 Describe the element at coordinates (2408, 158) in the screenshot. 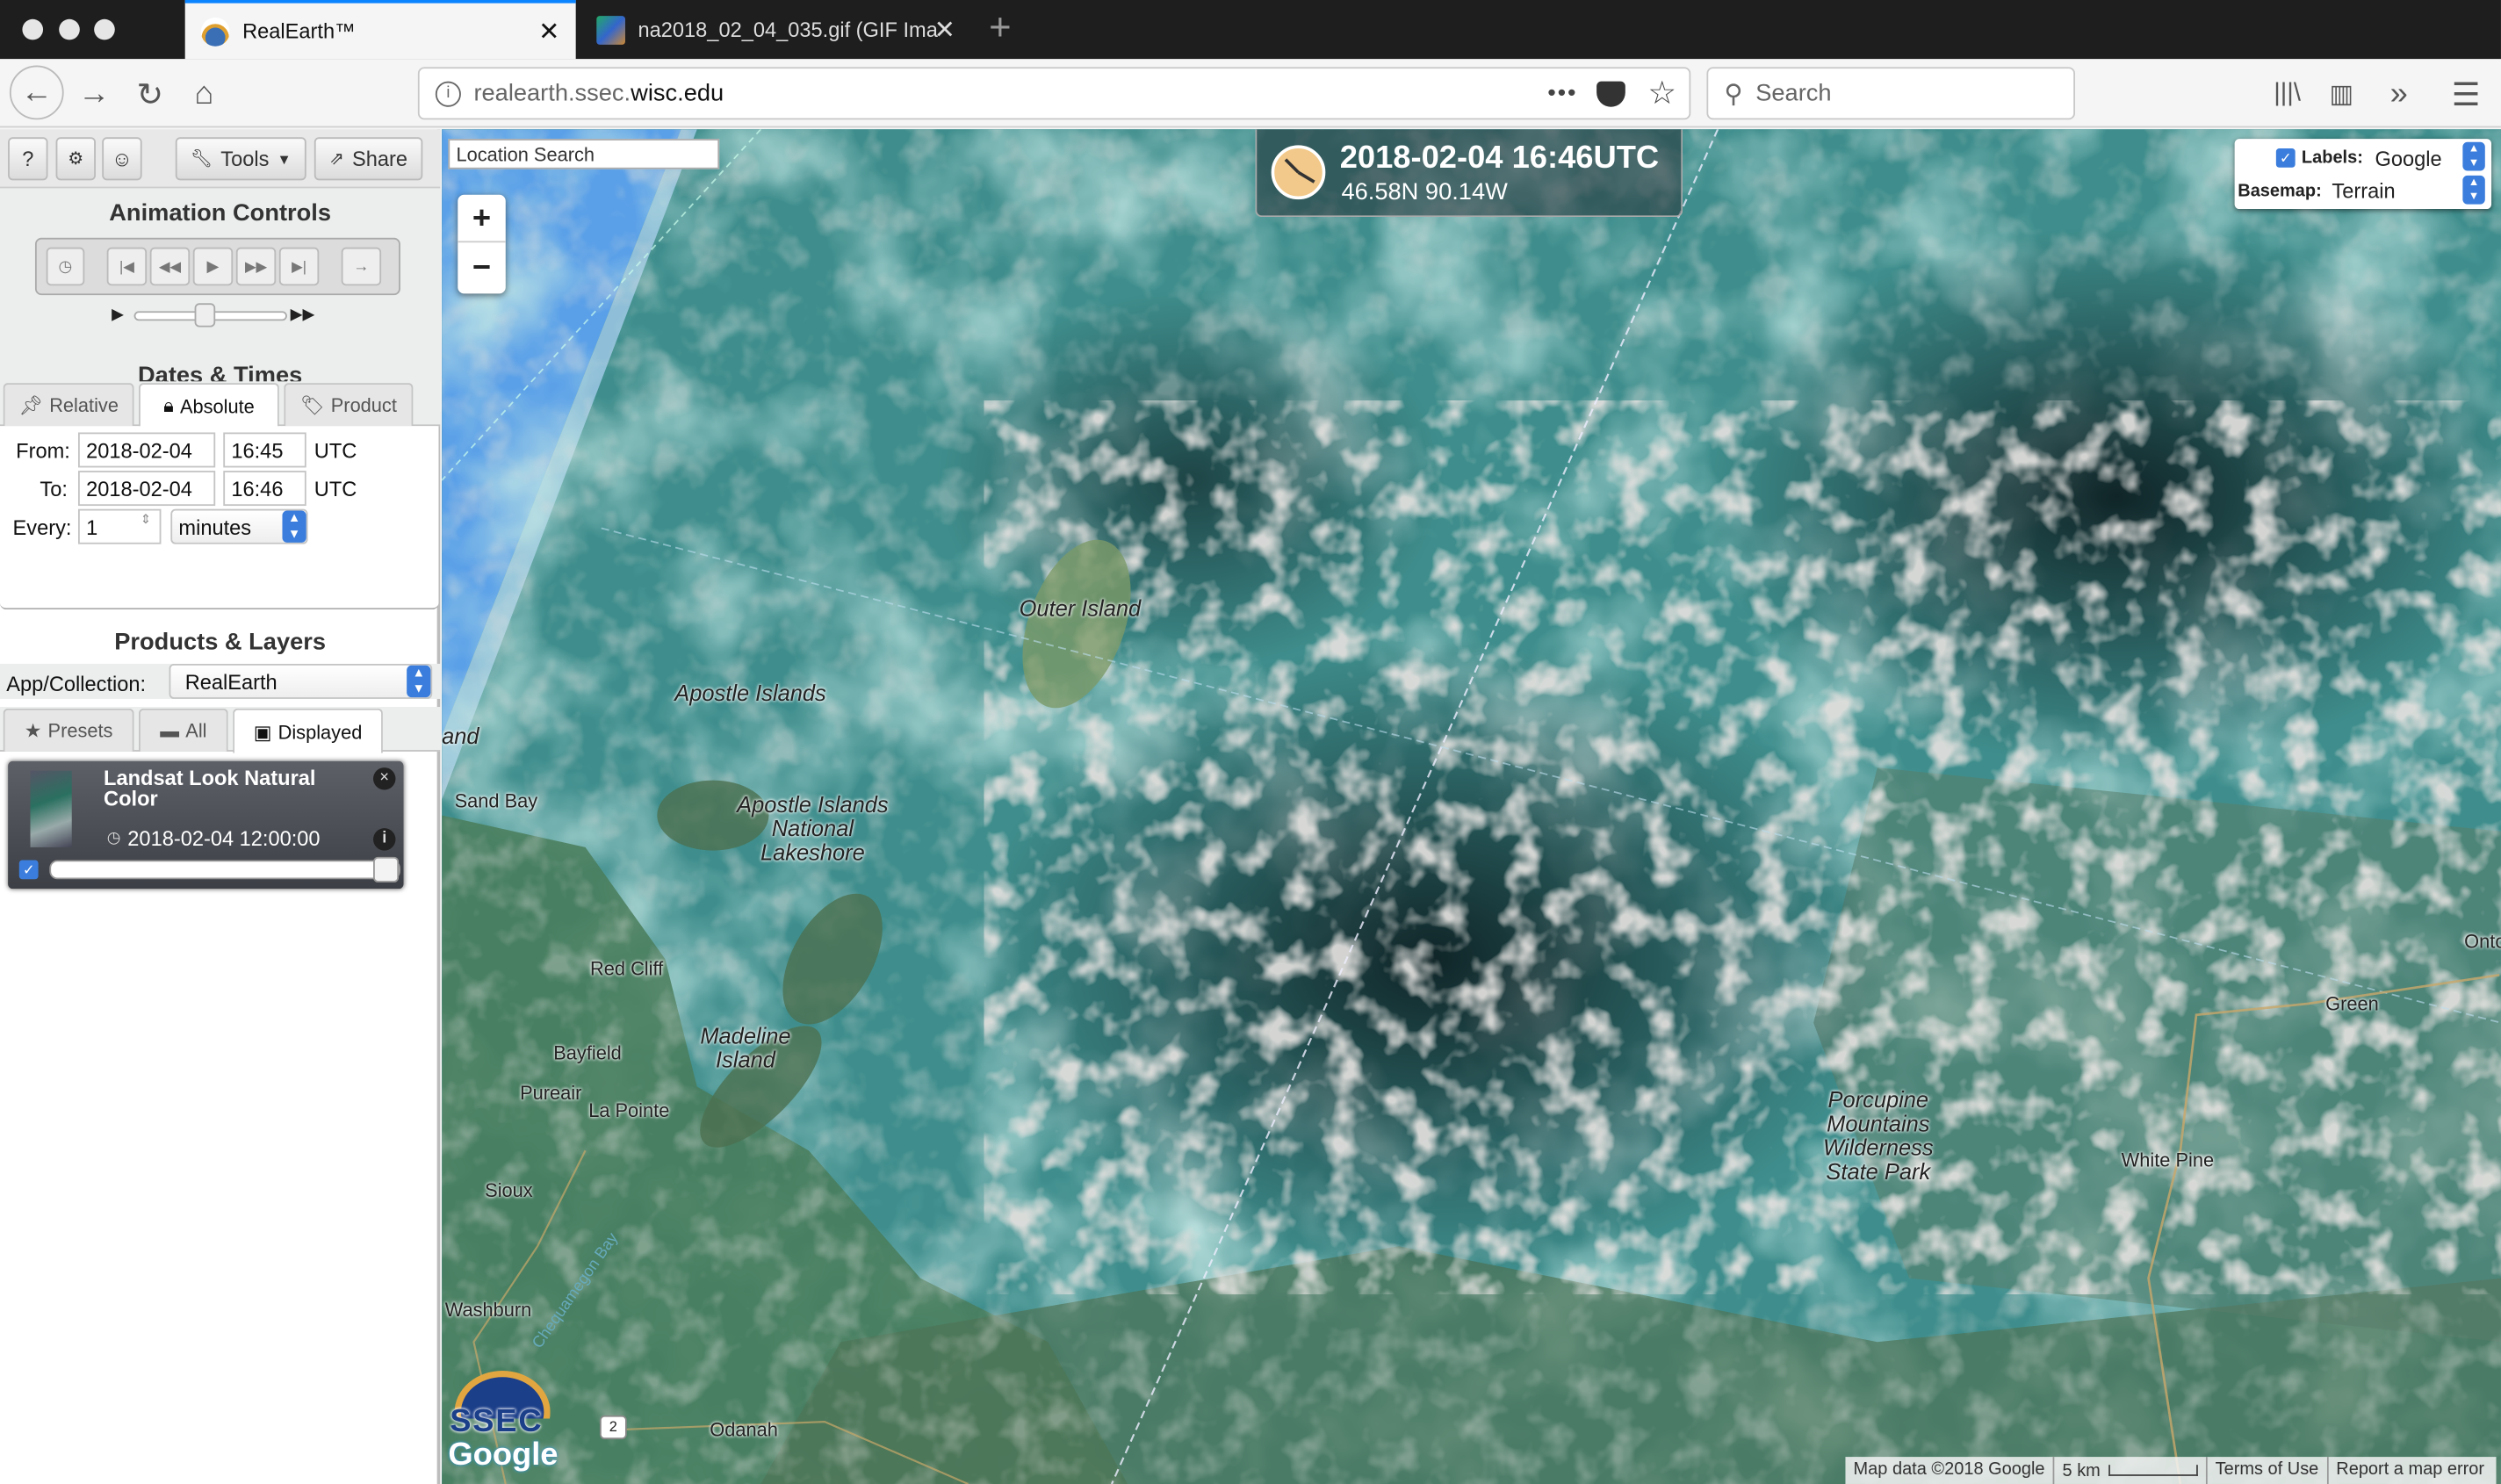

I see `labels-select: Google` at that location.